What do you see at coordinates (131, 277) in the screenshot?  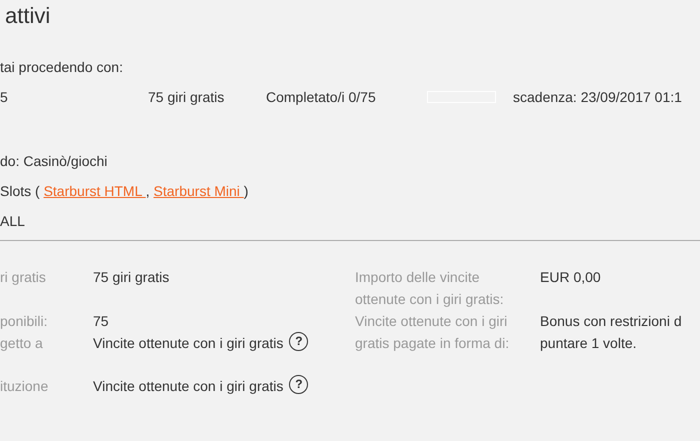 I see `detail-value: 75 giri gratis` at bounding box center [131, 277].